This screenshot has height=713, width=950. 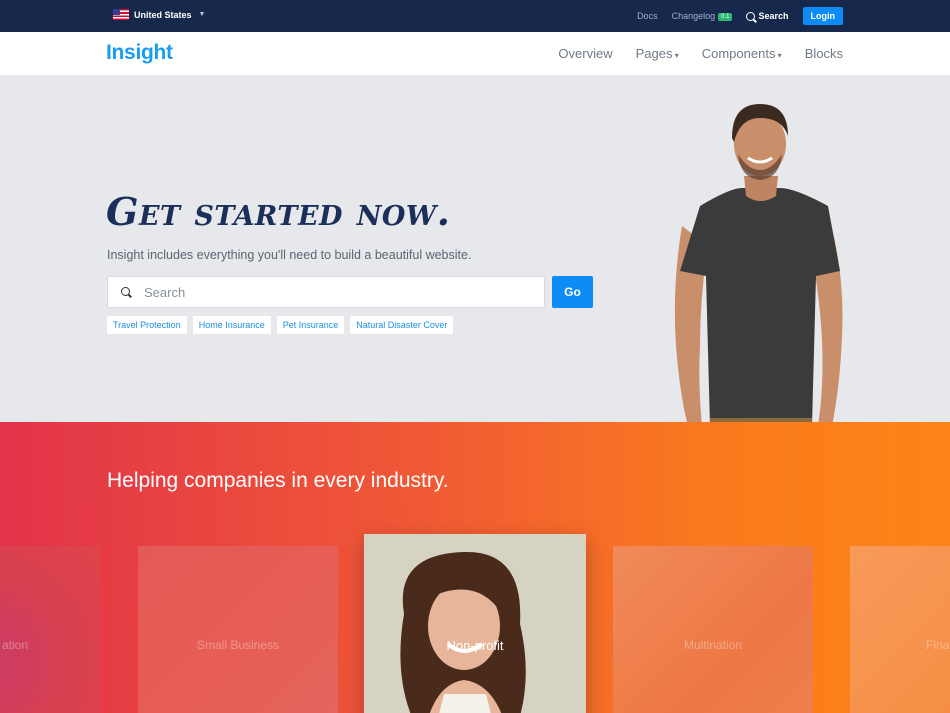 I want to click on industry-card-multinational: Multination, so click(x=713, y=629).